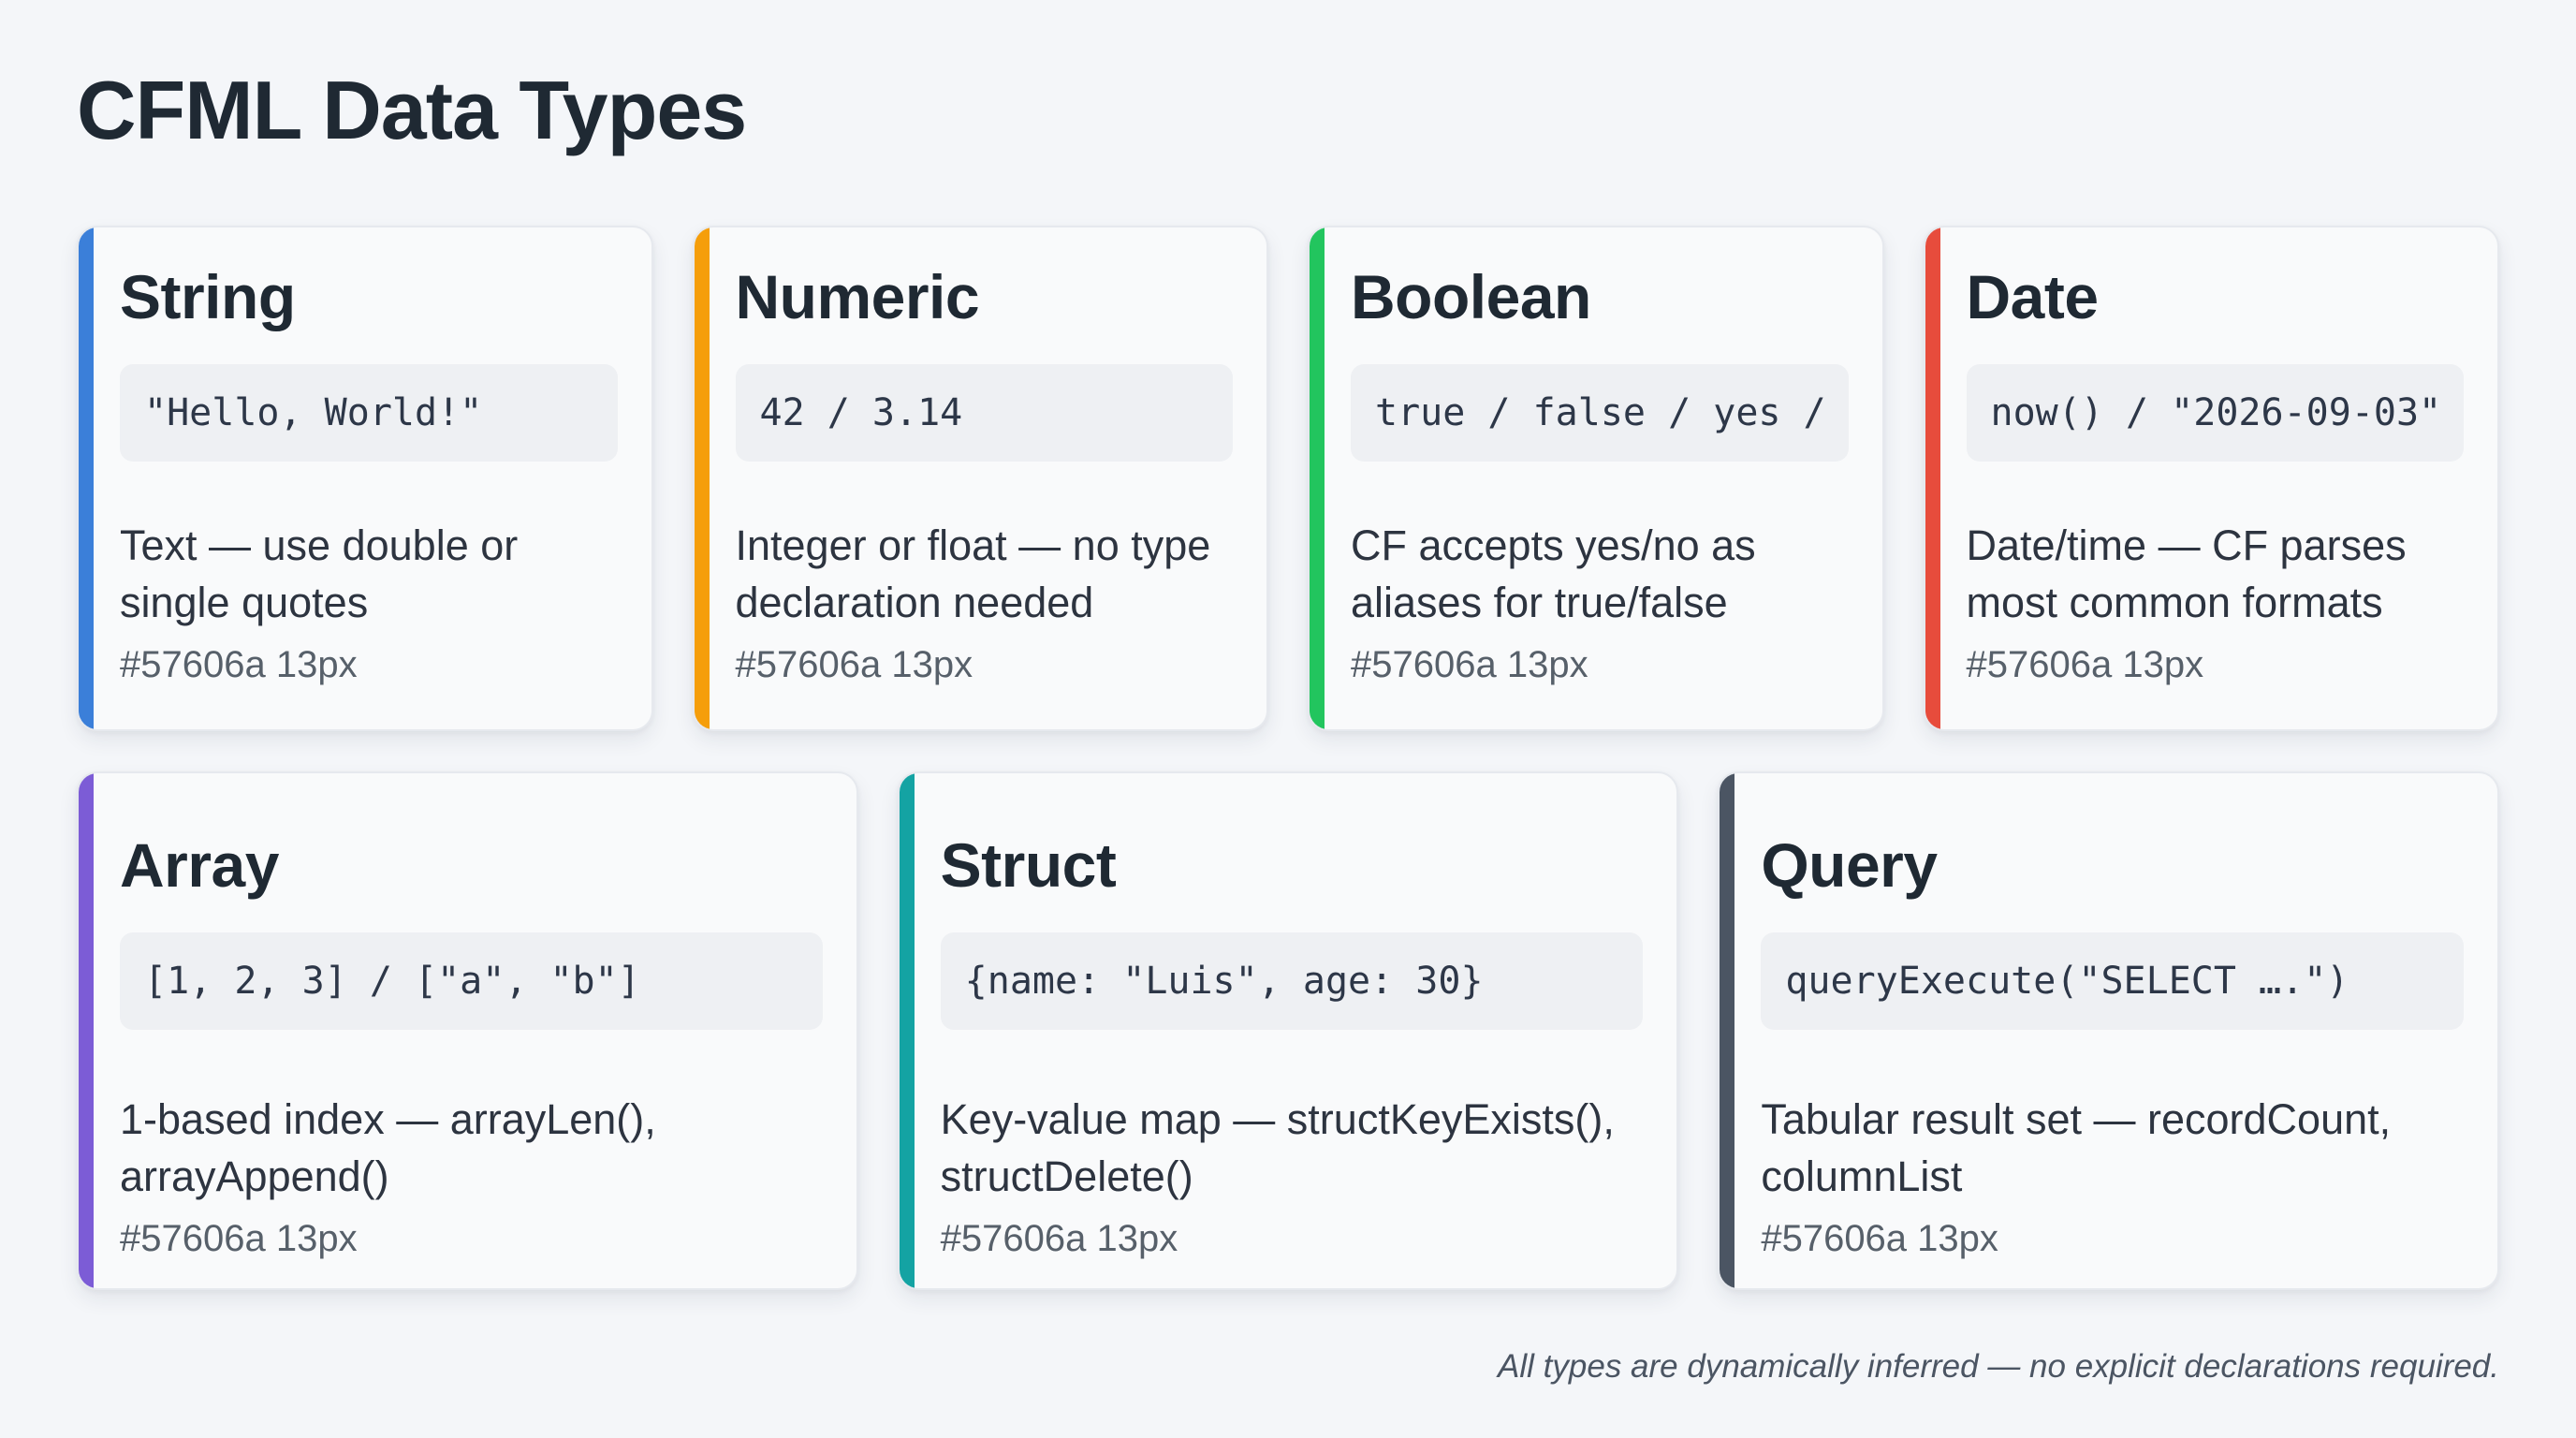 The height and width of the screenshot is (1438, 2576). I want to click on card-description: Text — use double or single quotes, so click(319, 573).